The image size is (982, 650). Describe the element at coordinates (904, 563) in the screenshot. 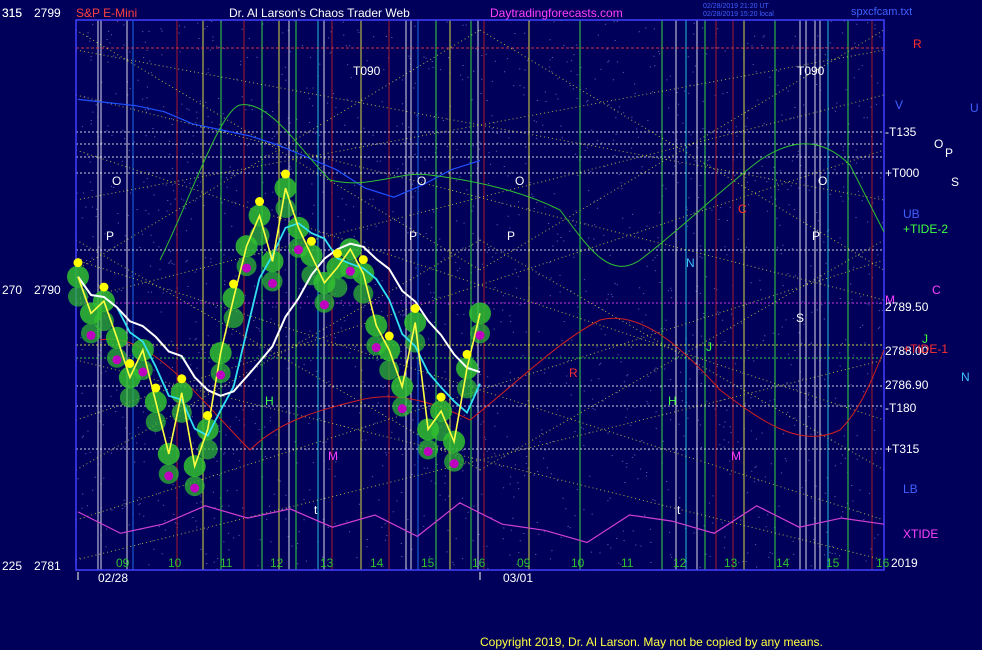

I see `year-label: 2019` at that location.